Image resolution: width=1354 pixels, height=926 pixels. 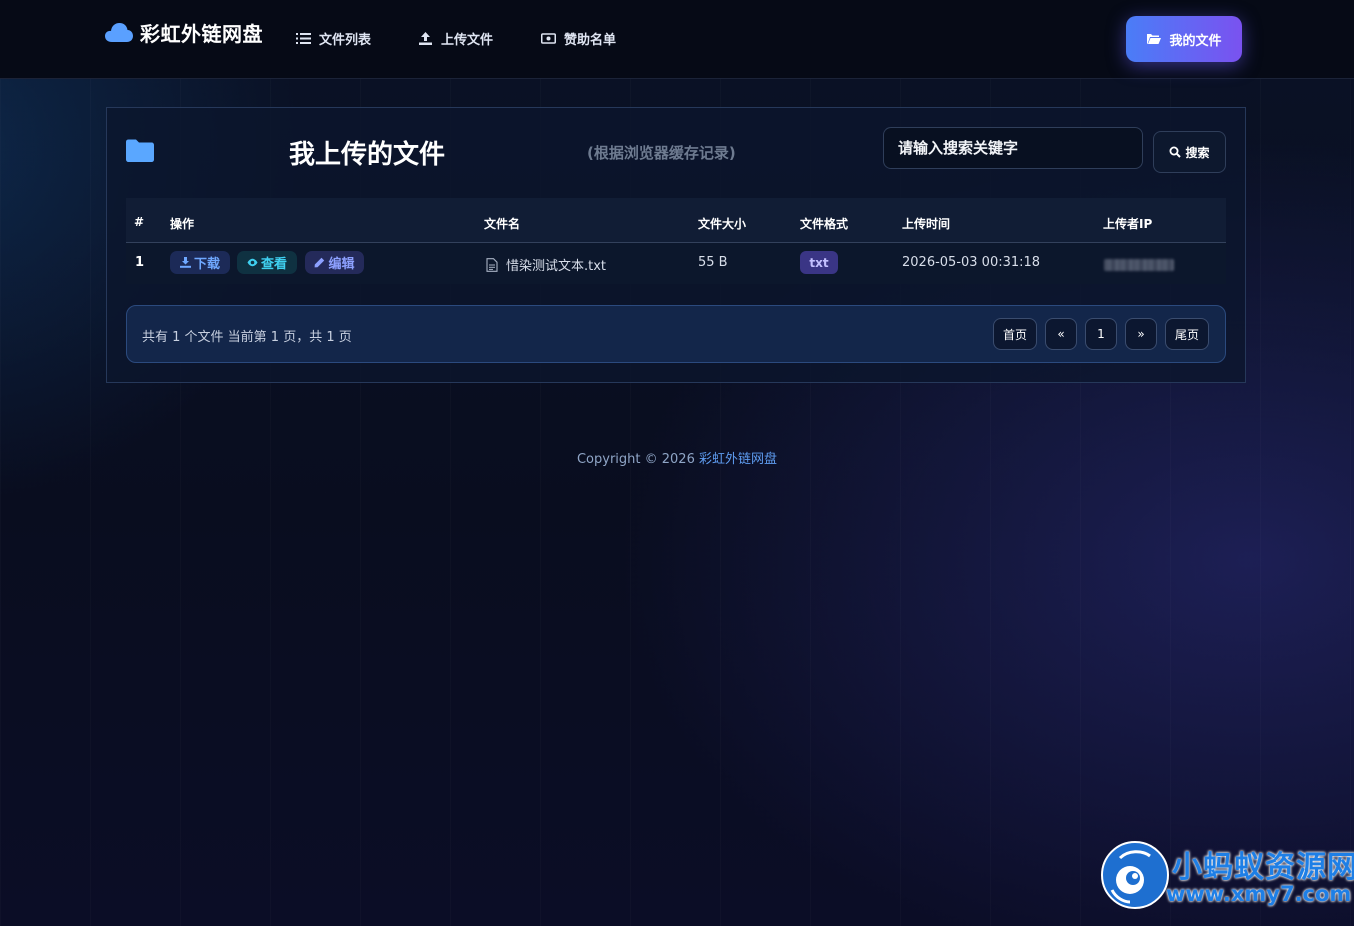 What do you see at coordinates (185, 262) in the screenshot?
I see `download-icon` at bounding box center [185, 262].